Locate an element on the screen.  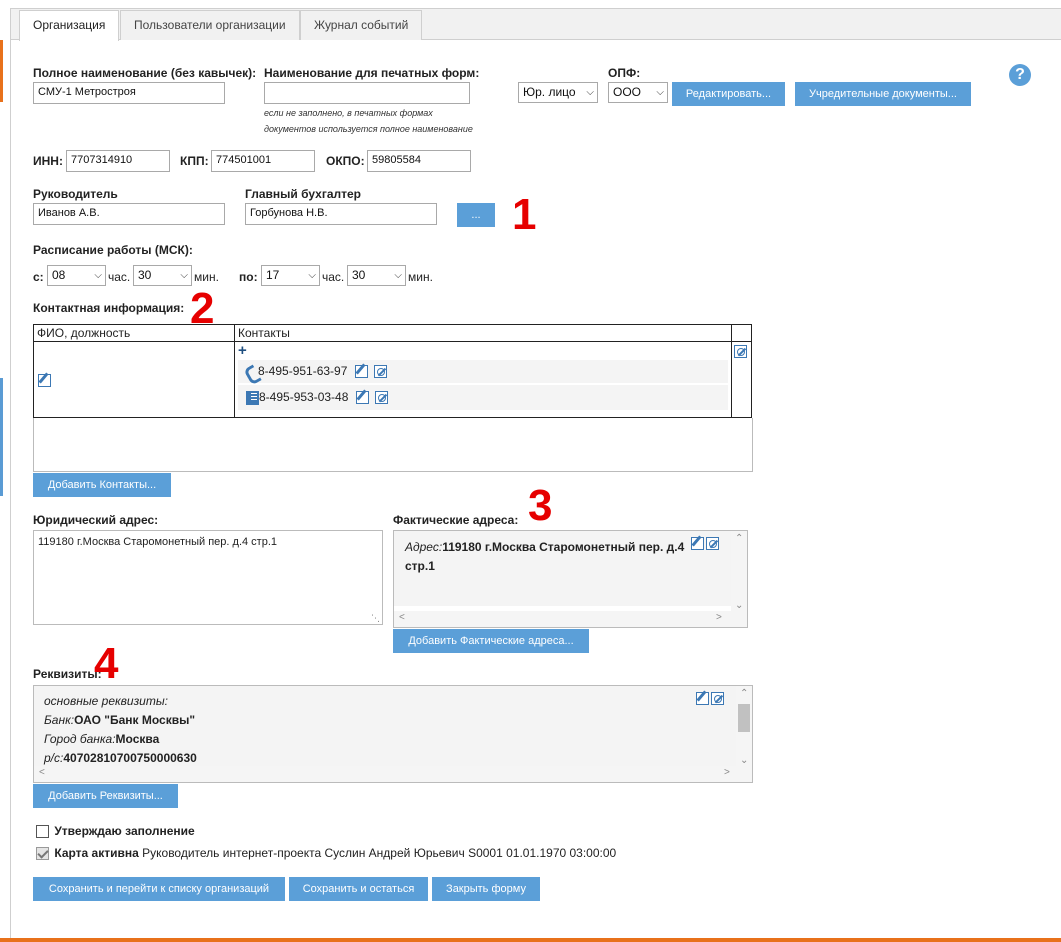
min-unit-label-2: мин. is located at coordinates (420, 277).